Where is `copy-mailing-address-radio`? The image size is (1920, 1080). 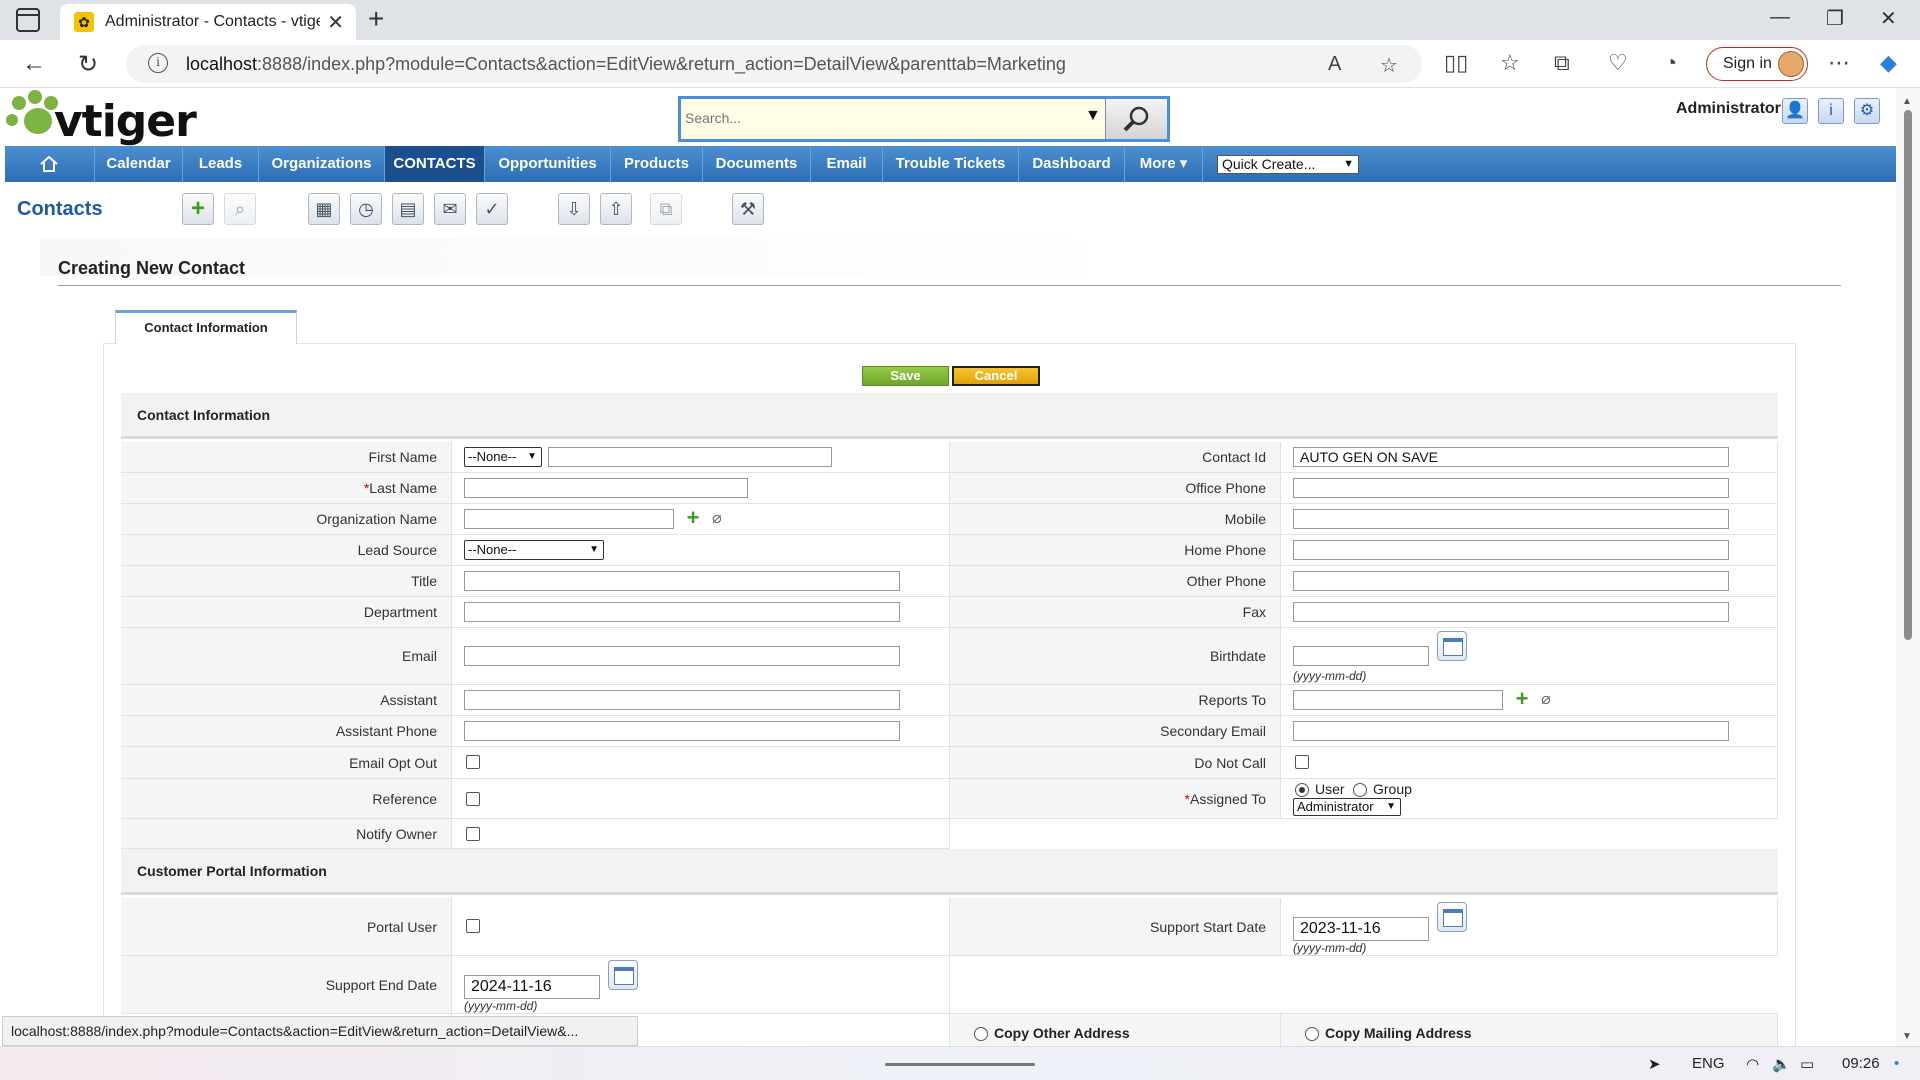 copy-mailing-address-radio is located at coordinates (1312, 1034).